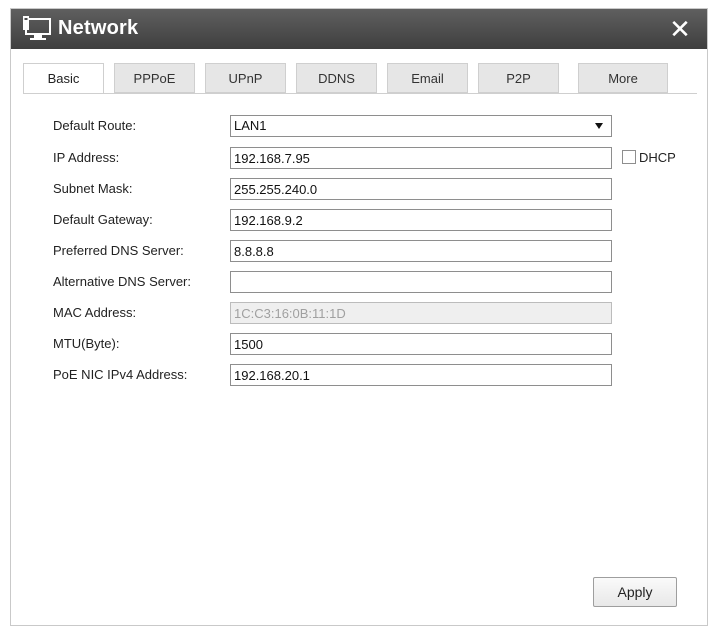 This screenshot has width=709, height=628. I want to click on default-route-value: LAN1, so click(250, 125).